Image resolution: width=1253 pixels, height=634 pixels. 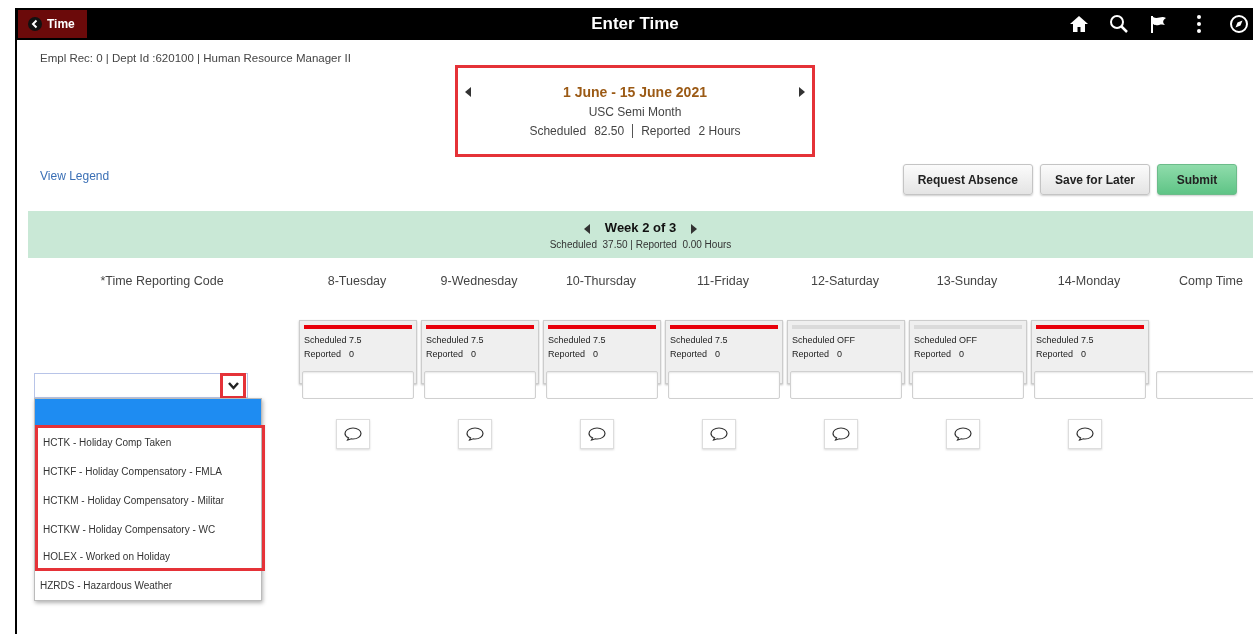 I want to click on week-title: Week 2 of 3, so click(x=640, y=227).